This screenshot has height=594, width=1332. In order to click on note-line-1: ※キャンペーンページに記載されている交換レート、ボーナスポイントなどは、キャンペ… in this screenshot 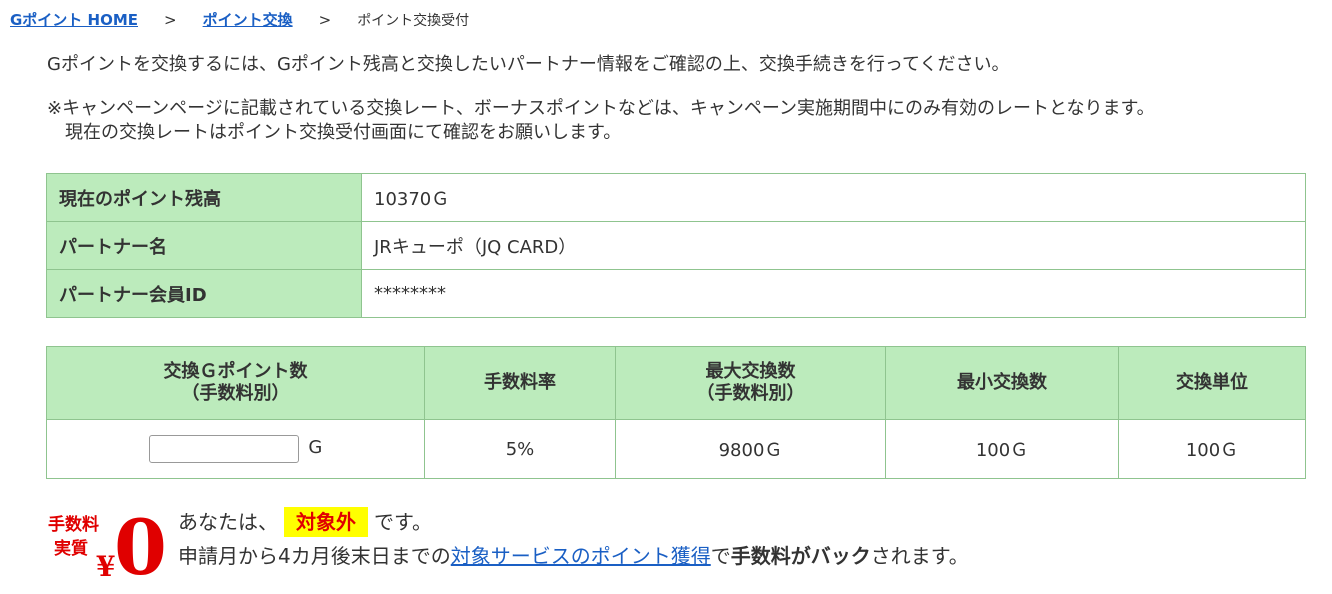, I will do `click(601, 108)`.